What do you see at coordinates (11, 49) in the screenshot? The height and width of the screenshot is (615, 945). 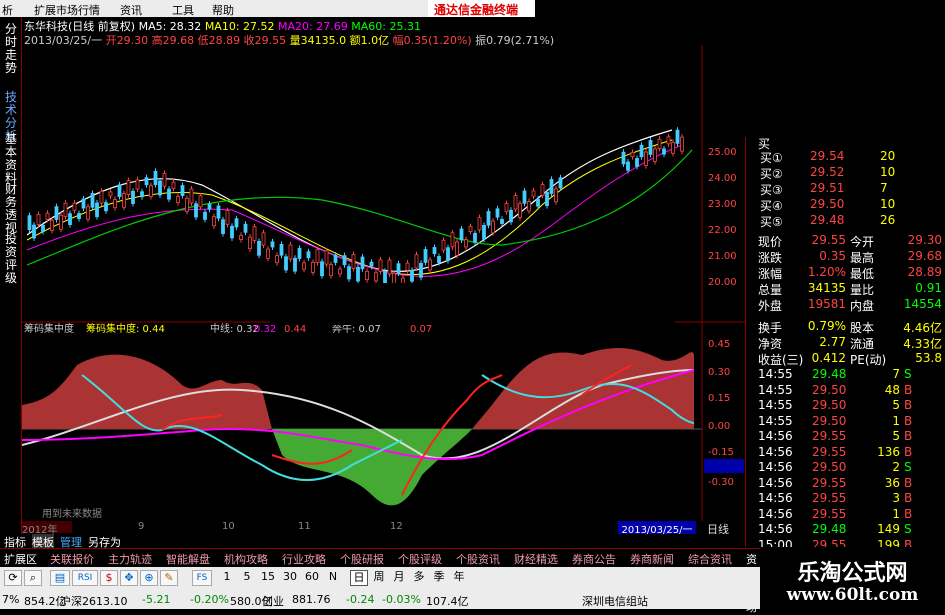 I see `tab-intraday: 分时走势` at bounding box center [11, 49].